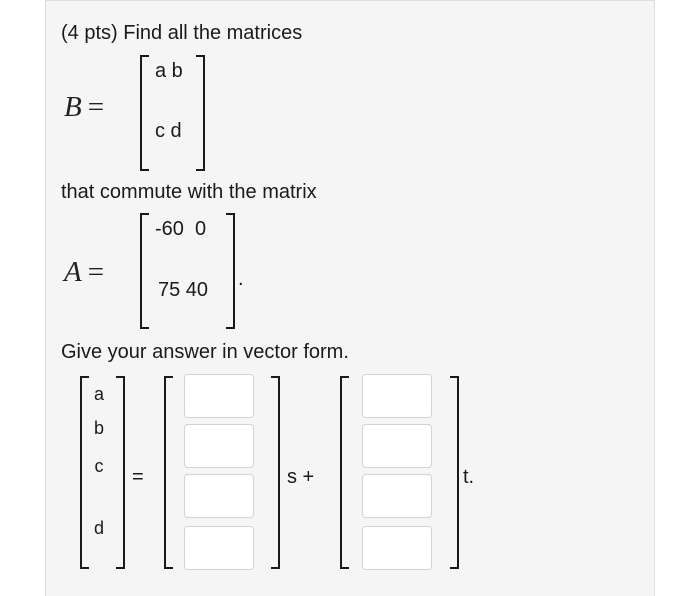 This screenshot has height=596, width=700. What do you see at coordinates (98, 528) in the screenshot?
I see `vector-label-d: d` at bounding box center [98, 528].